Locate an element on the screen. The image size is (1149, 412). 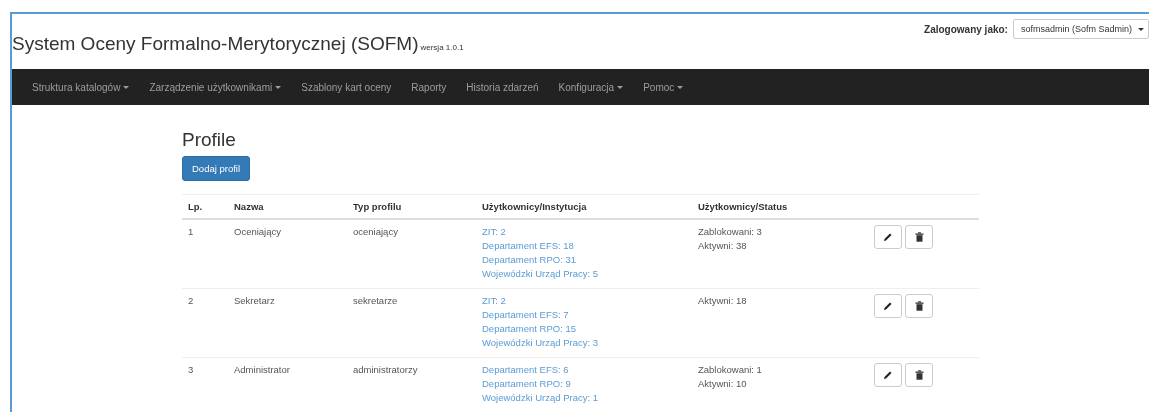
institution-link: Wojewódzki Urząd Pracy: 3 is located at coordinates (540, 342).